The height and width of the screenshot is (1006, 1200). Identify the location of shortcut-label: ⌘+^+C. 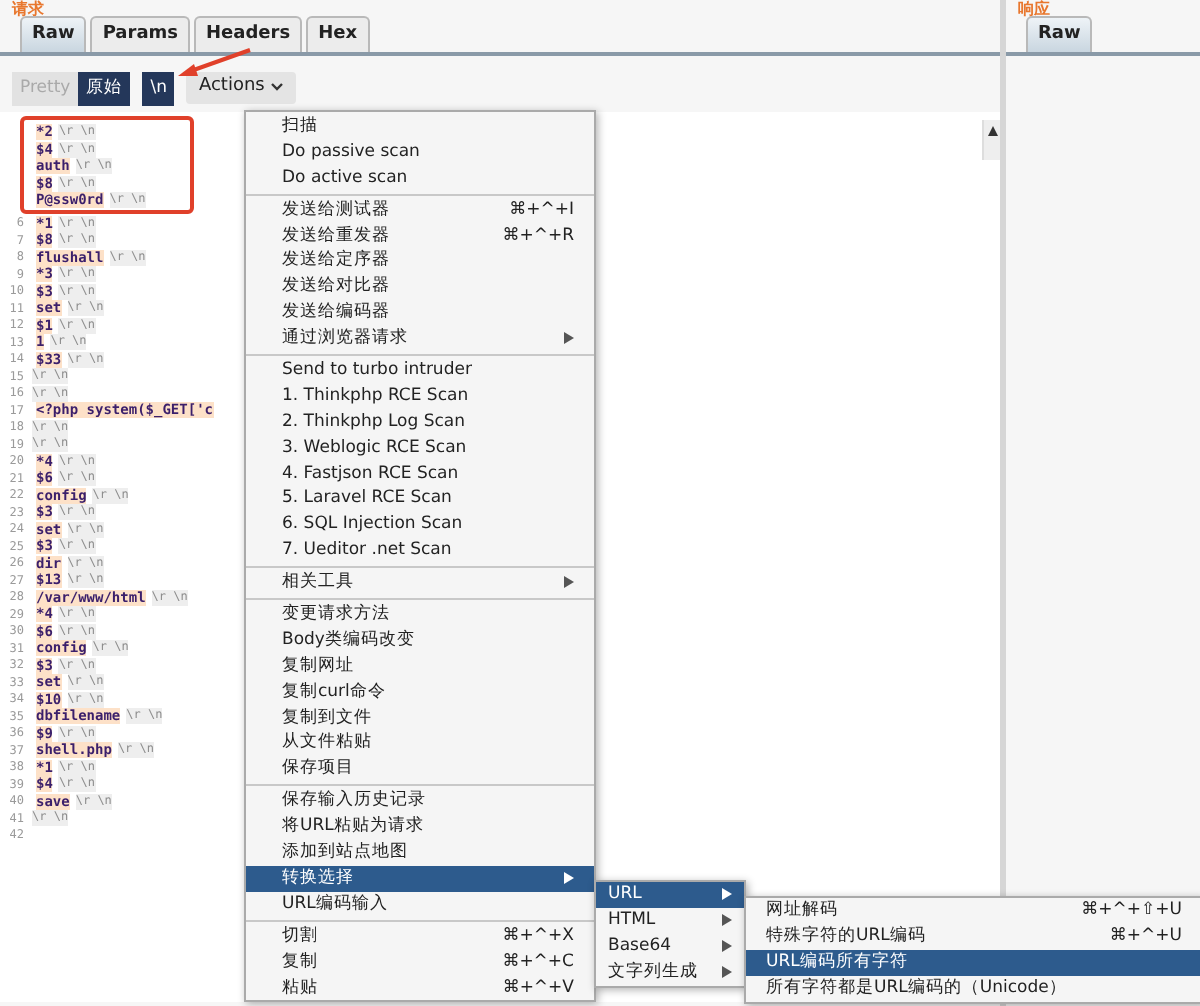
(537, 962).